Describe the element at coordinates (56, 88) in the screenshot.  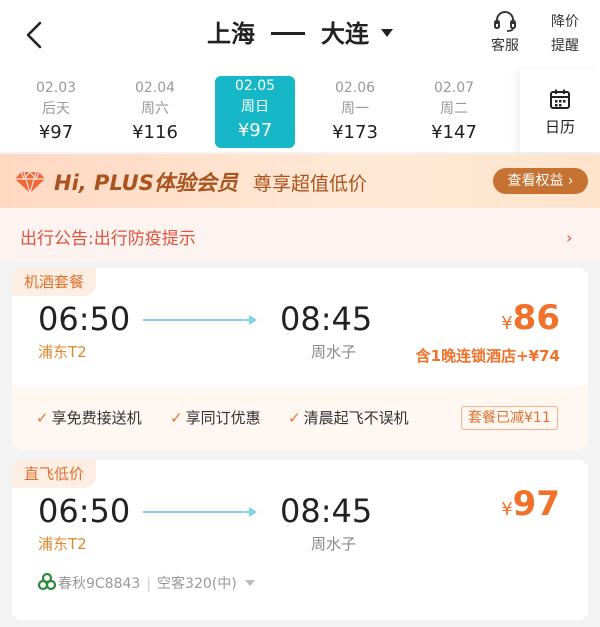
I see `date-text: 02.03` at that location.